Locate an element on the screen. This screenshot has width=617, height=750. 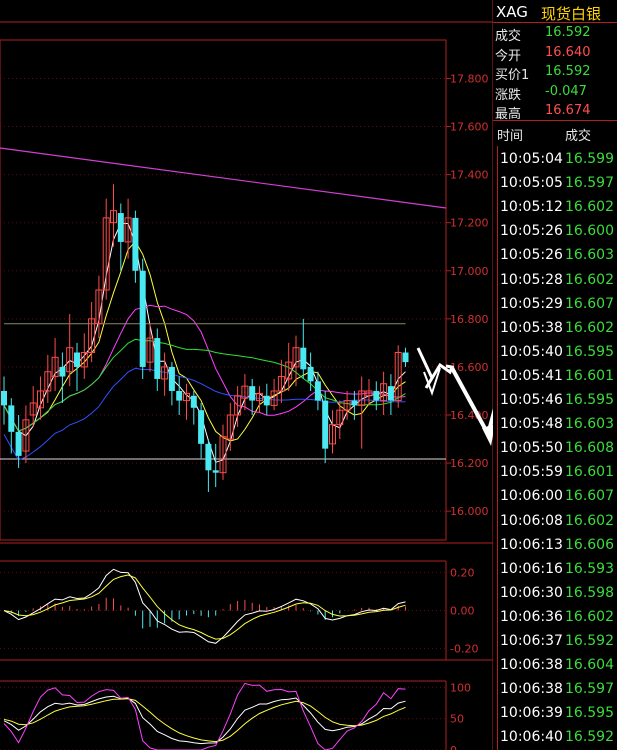
tick-row: 10:06:08 16.602 is located at coordinates (557, 522).